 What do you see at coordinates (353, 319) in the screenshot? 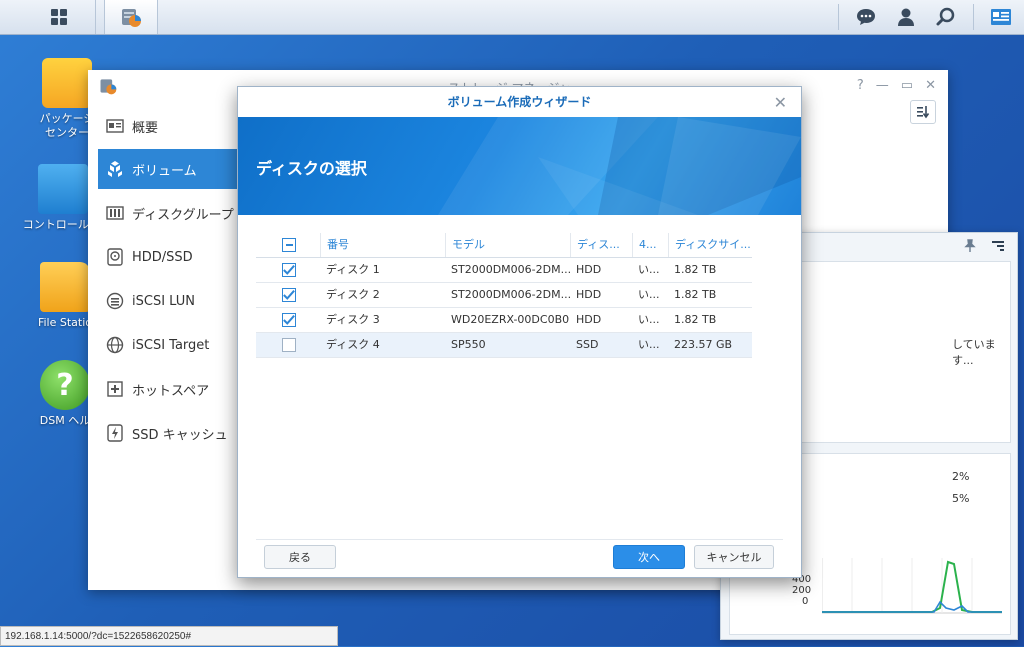
I see `cell-number: ディスク 3` at bounding box center [353, 319].